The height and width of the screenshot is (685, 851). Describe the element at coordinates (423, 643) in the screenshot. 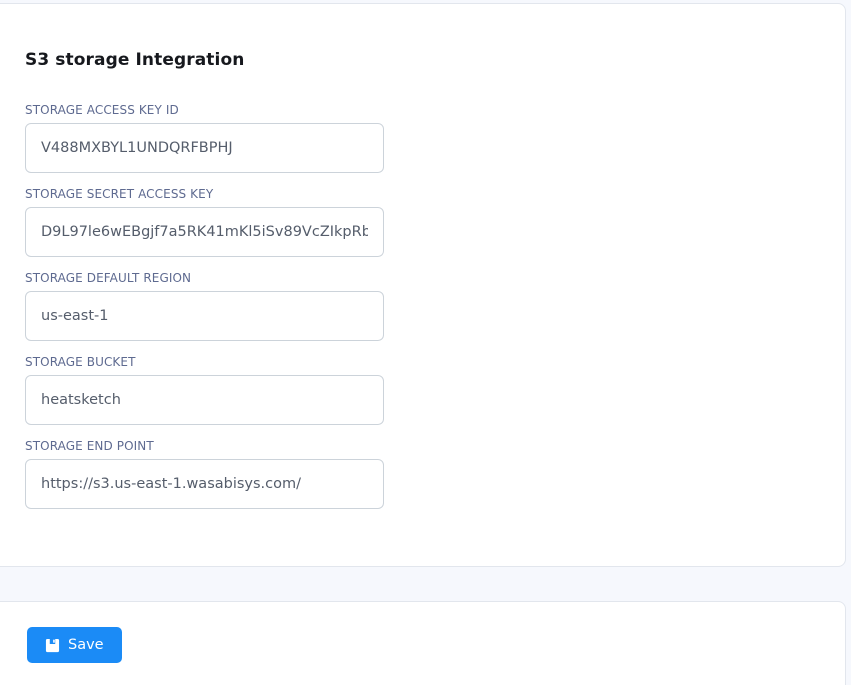

I see `form-actions-card: Save` at that location.